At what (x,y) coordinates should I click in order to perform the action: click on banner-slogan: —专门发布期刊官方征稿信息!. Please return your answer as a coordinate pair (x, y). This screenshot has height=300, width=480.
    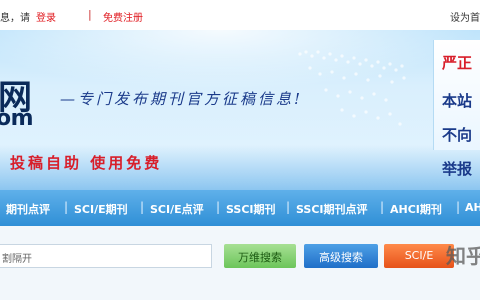
    Looking at the image, I should click on (182, 99).